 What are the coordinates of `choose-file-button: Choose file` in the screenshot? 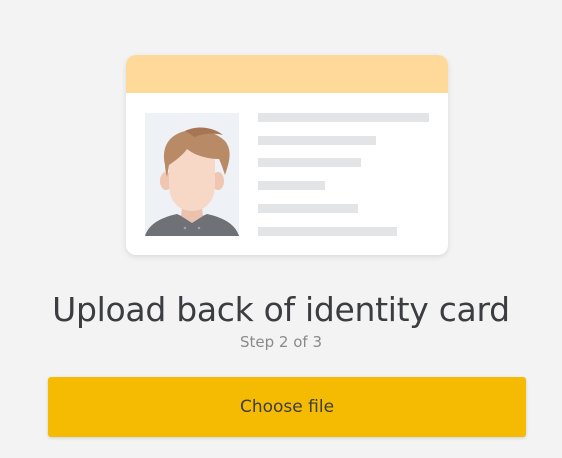 It's located at (287, 407).